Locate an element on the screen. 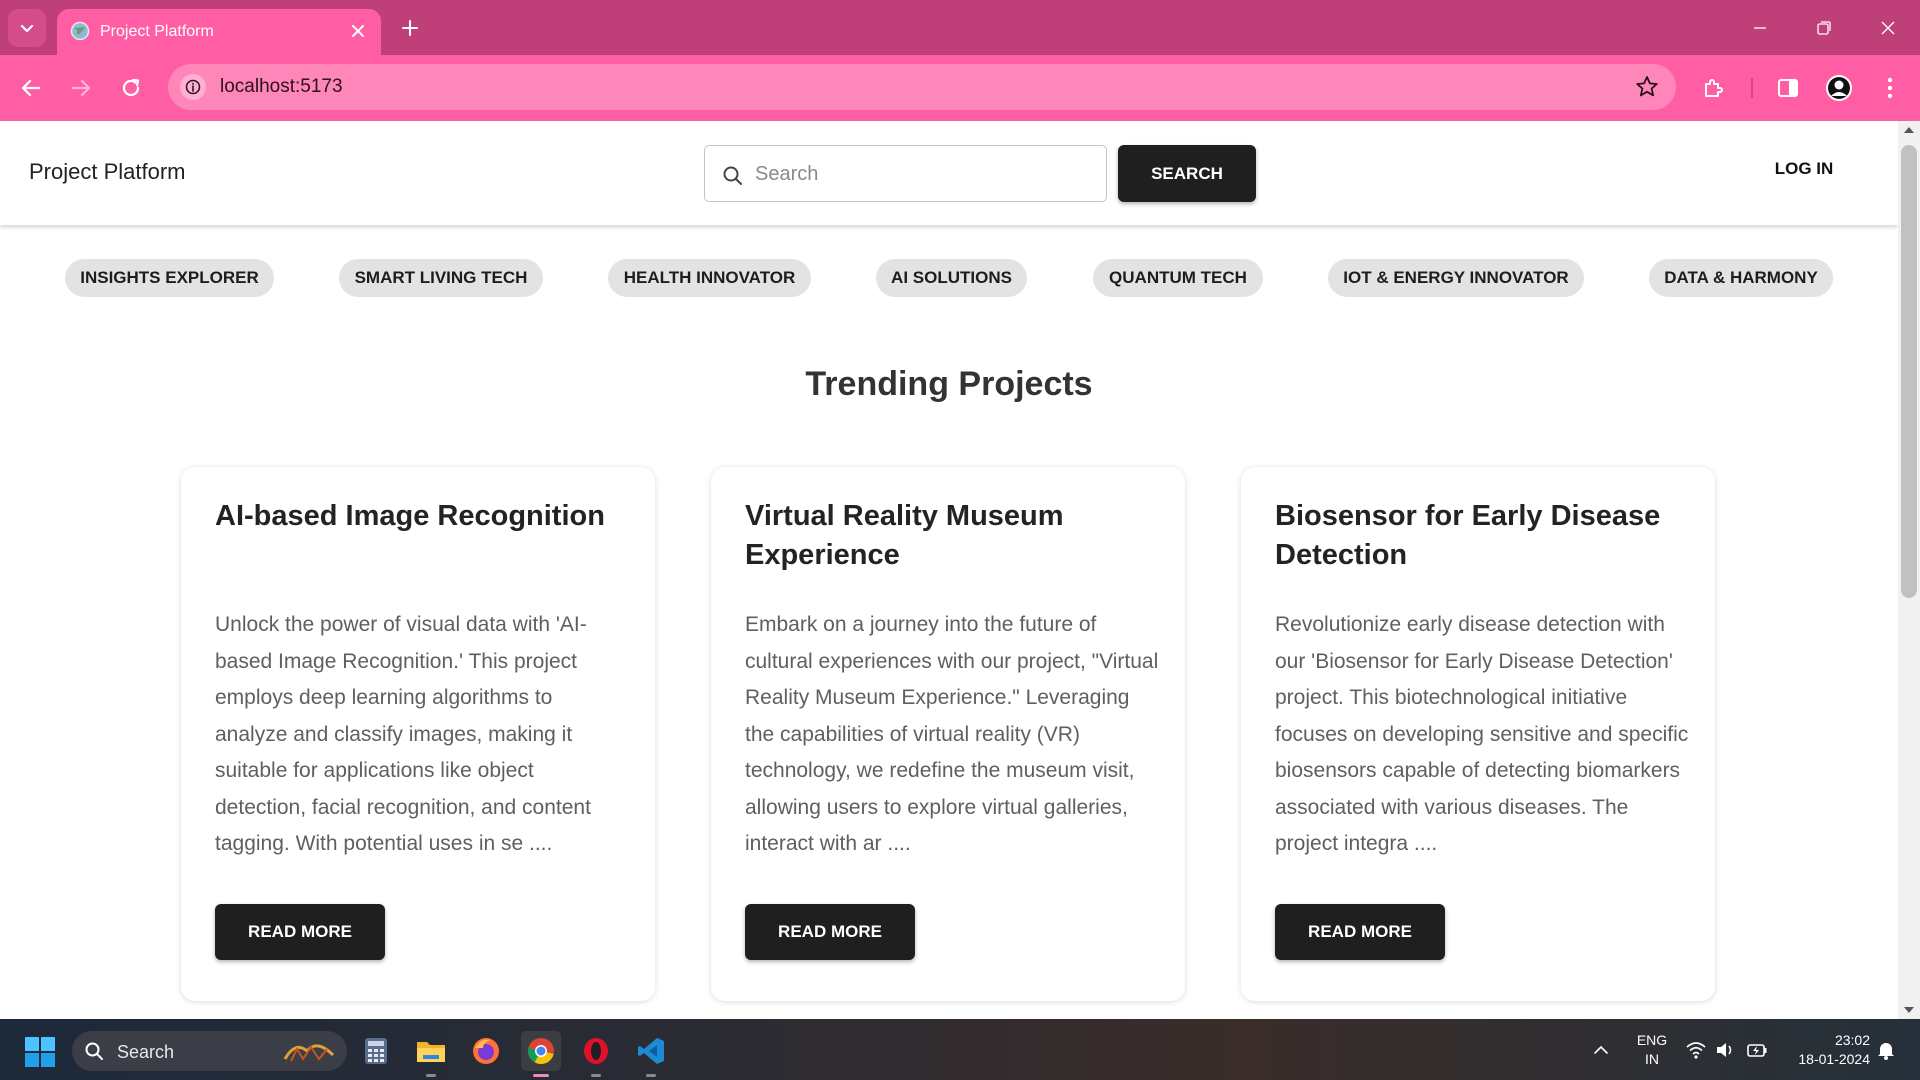 The height and width of the screenshot is (1080, 1920). browser-tab-active: Project Platform is located at coordinates (219, 32).